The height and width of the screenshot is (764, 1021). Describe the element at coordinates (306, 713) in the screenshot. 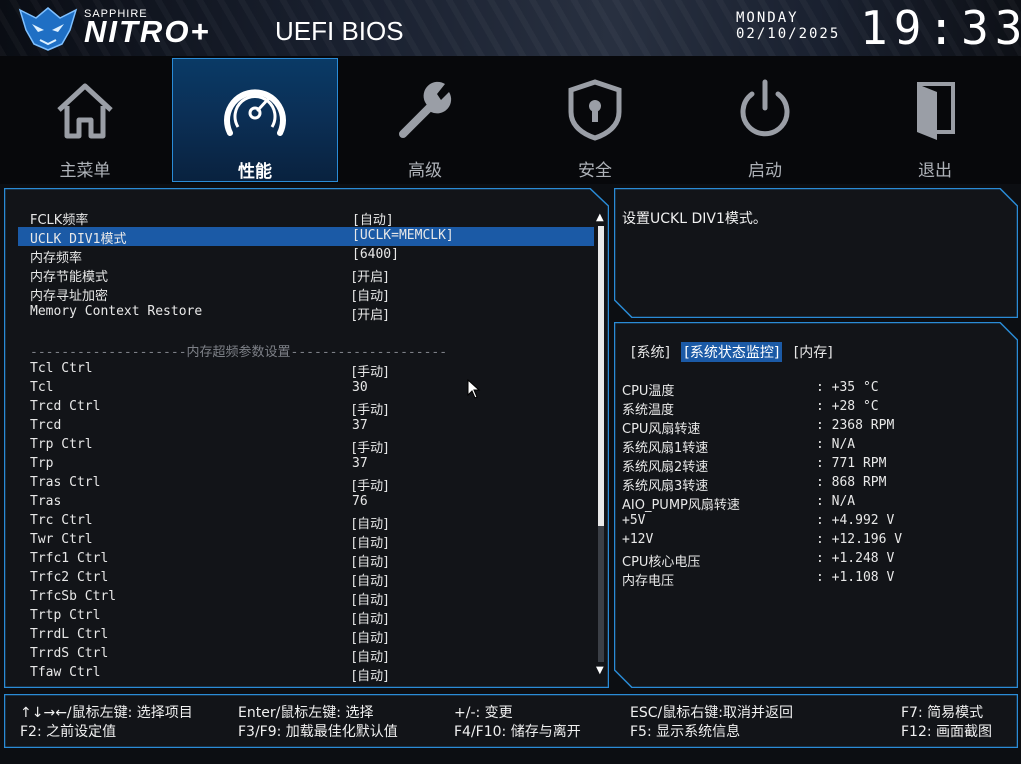

I see `hint-select: Enter/鼠标左键: 选择` at that location.